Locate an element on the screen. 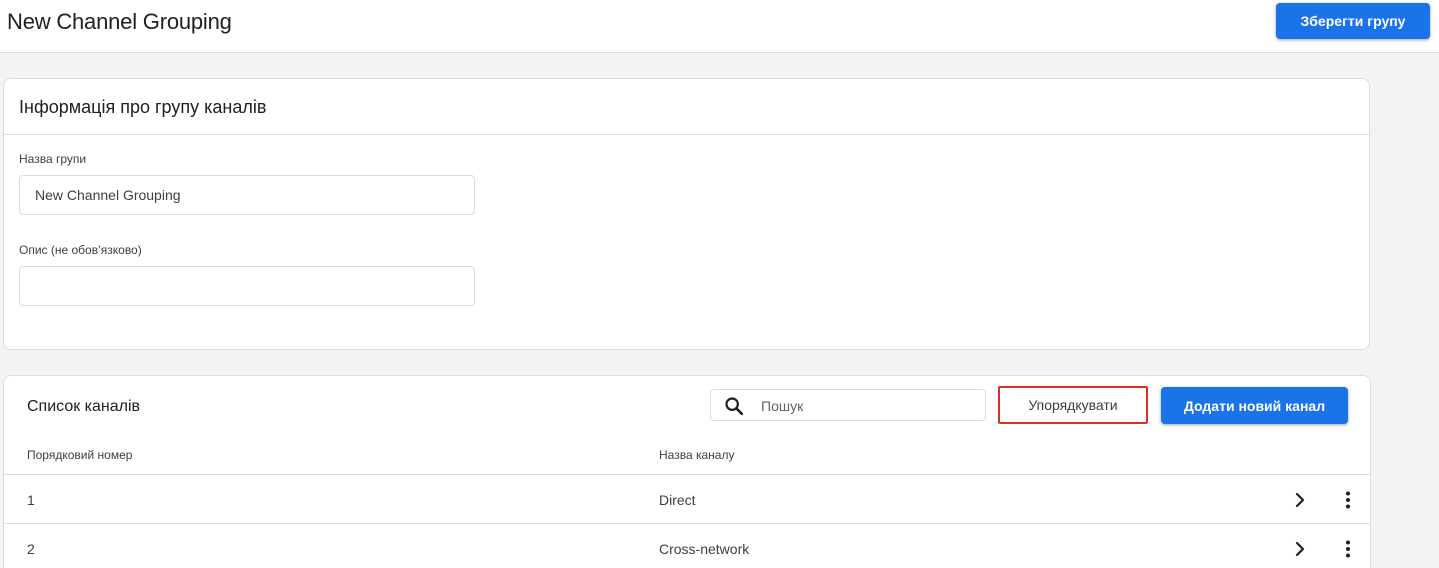 The height and width of the screenshot is (568, 1439). row-order: 1 is located at coordinates (31, 500).